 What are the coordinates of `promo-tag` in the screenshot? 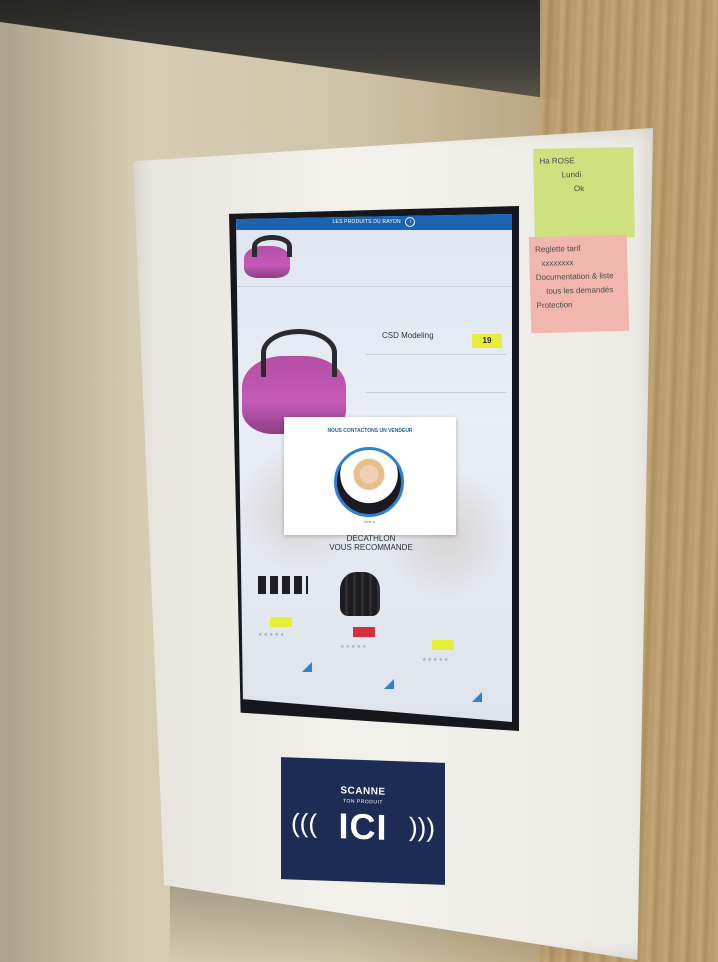 It's located at (364, 632).